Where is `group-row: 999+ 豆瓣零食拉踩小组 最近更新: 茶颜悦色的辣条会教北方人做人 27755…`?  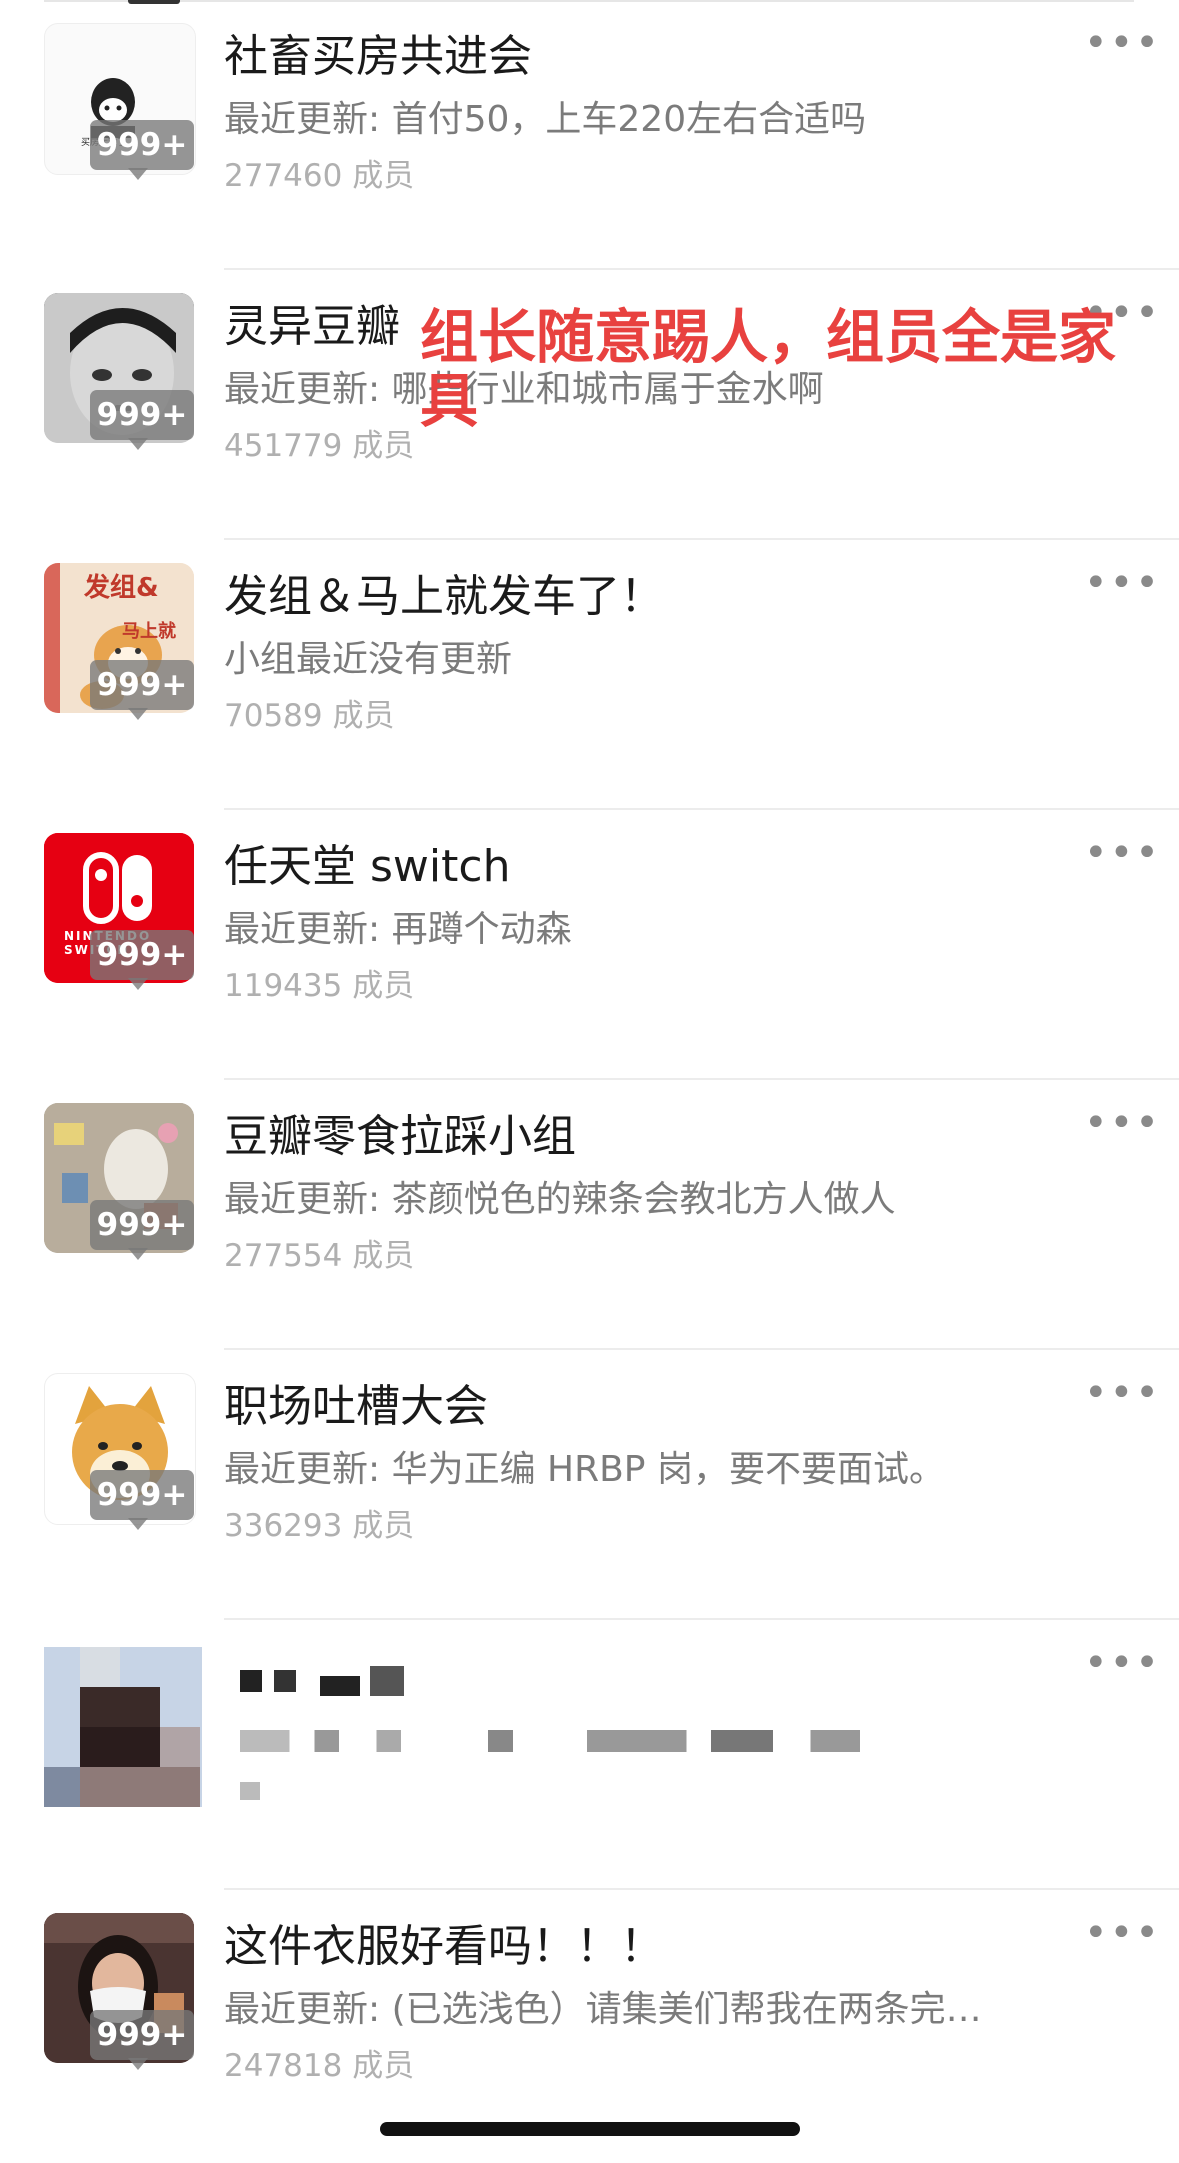
group-row: 999+ 豆瓣零食拉踩小组 最近更新: 茶颜悦色的辣条会教北方人做人 27755… is located at coordinates (589, 1215).